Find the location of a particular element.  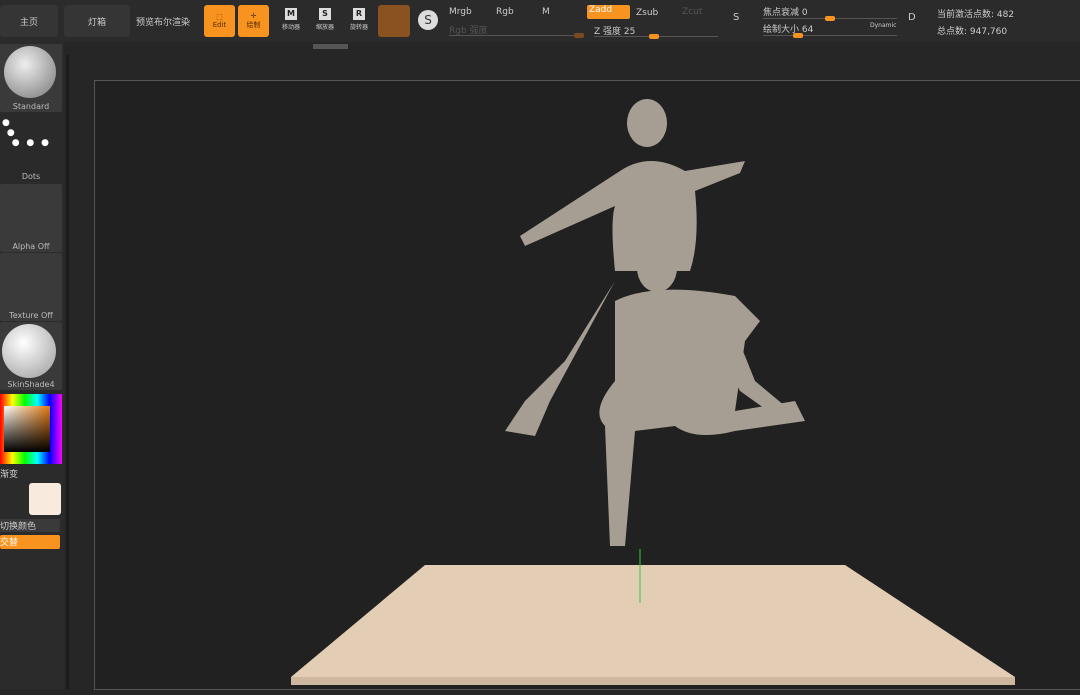

total-points: 总点数: 947,760 is located at coordinates (972, 32).